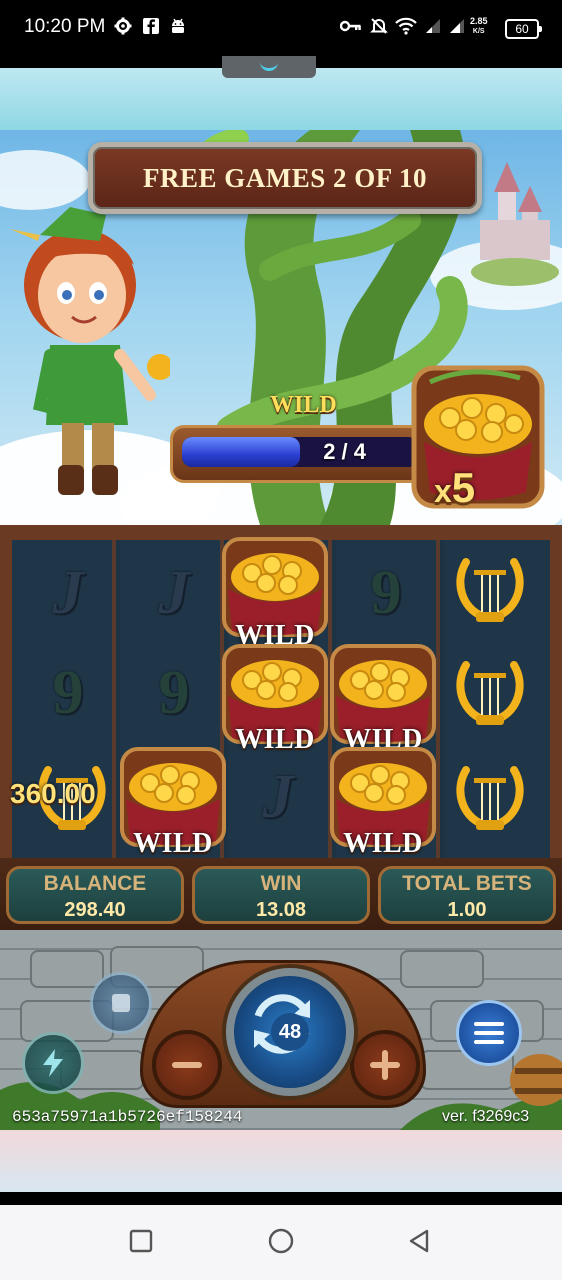  I want to click on wild-progress-track: 2 / 4, so click(300, 452).